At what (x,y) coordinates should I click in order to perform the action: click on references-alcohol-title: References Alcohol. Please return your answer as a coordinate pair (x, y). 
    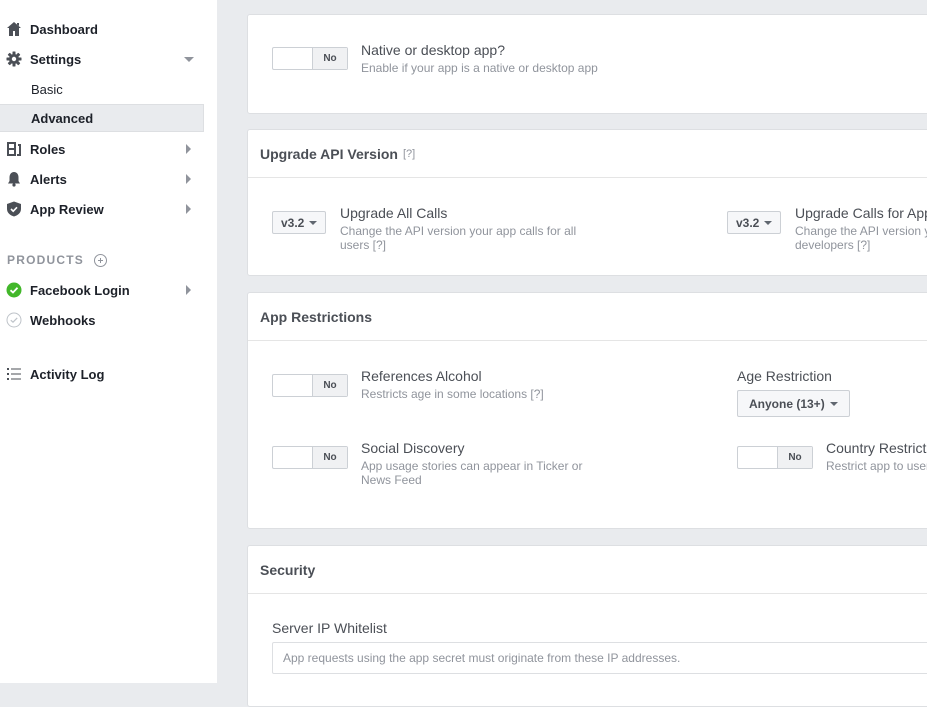
    Looking at the image, I should click on (421, 376).